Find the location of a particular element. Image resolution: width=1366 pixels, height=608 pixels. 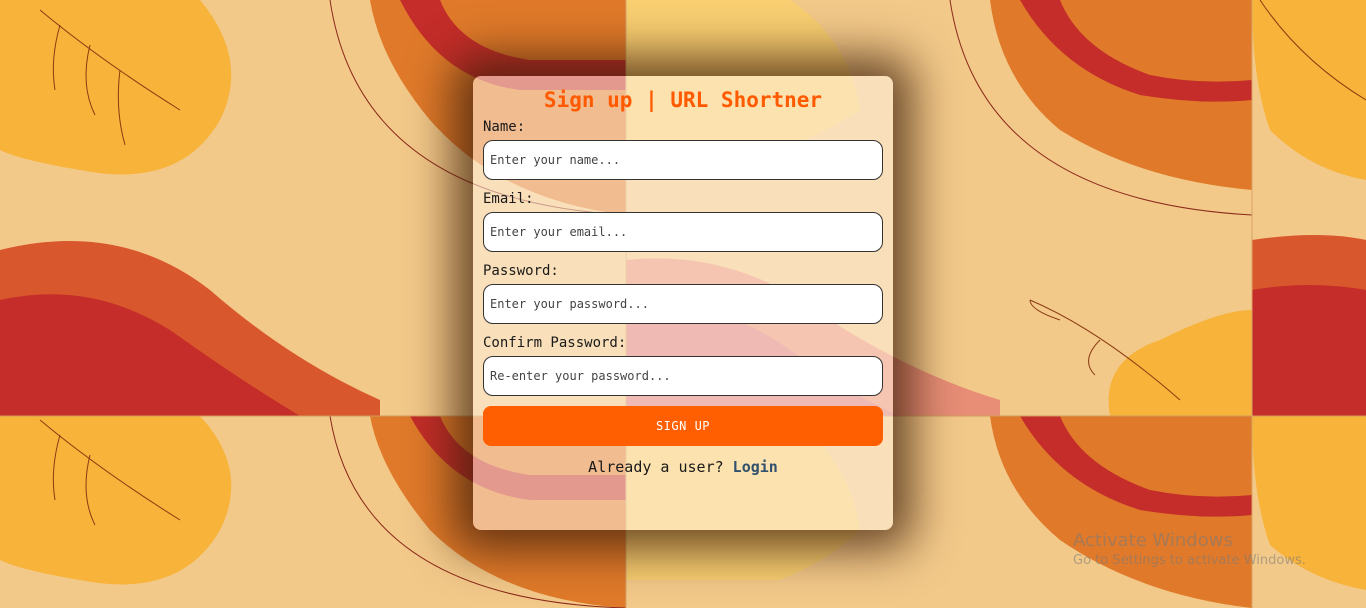

password-input is located at coordinates (683, 304).